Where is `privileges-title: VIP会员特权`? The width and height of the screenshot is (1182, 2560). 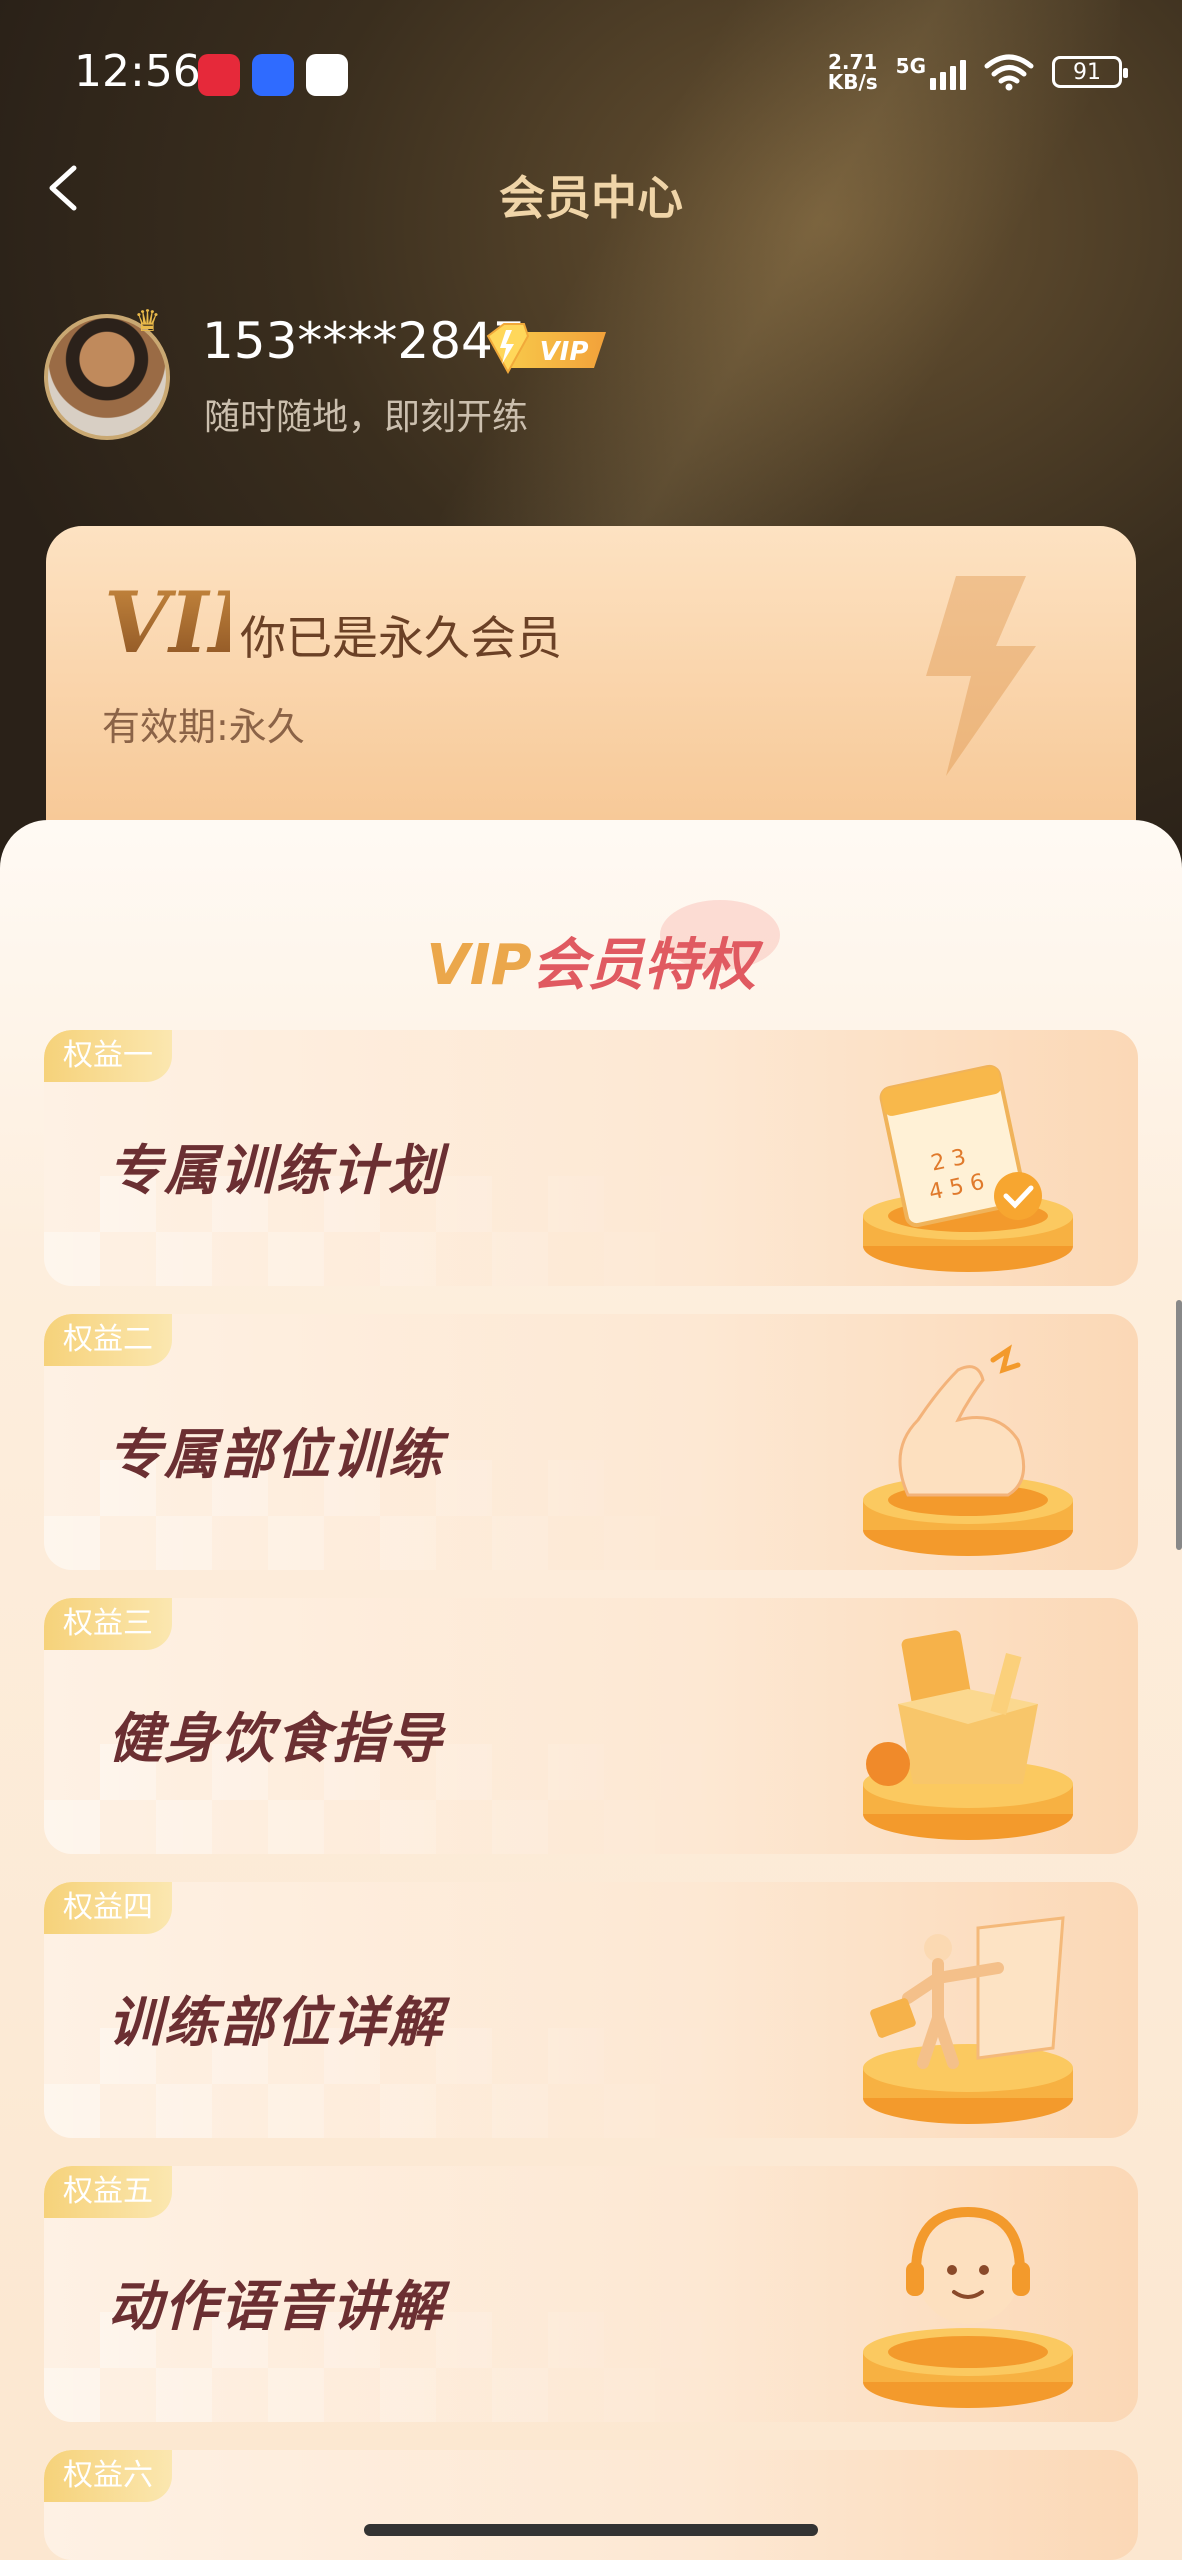 privileges-title: VIP会员特权 is located at coordinates (591, 960).